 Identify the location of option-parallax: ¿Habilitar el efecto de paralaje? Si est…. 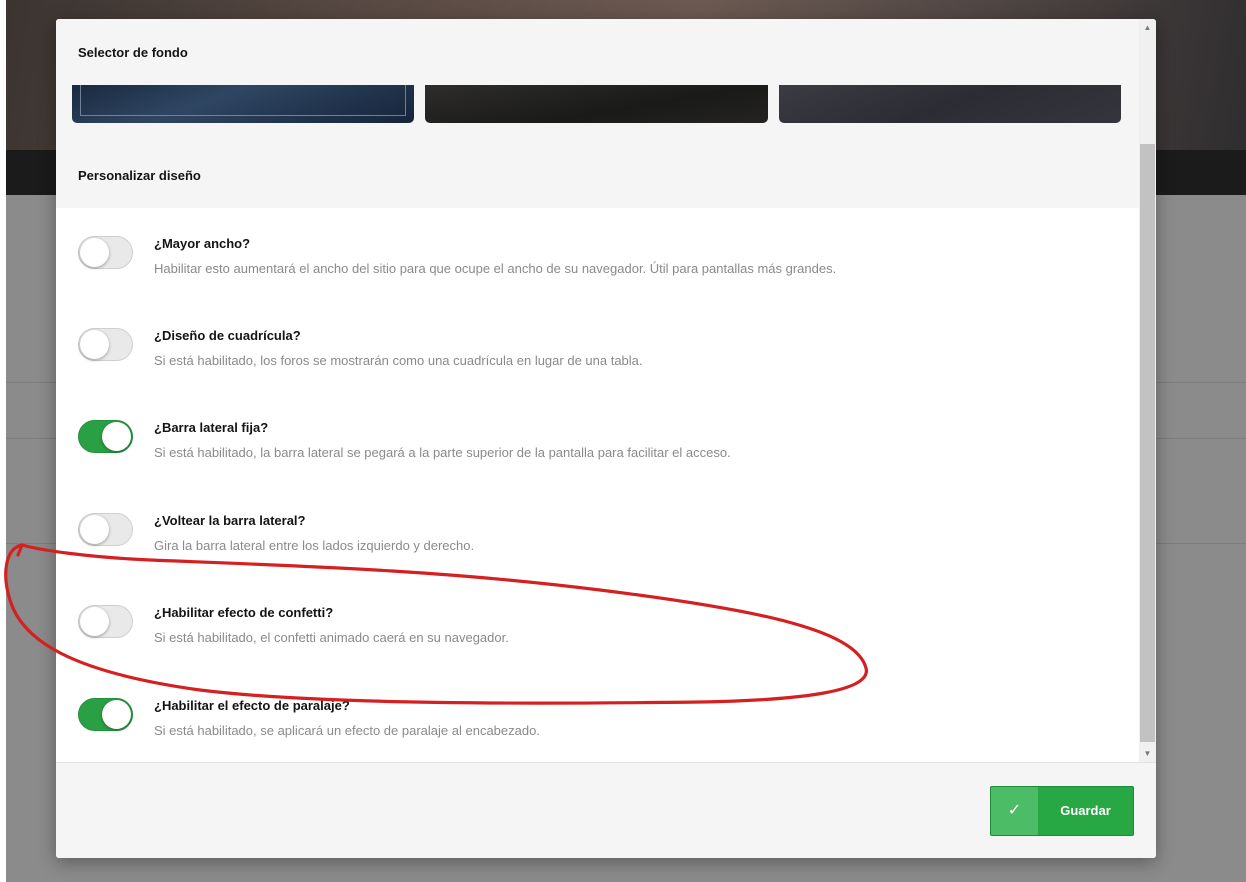
(597, 725).